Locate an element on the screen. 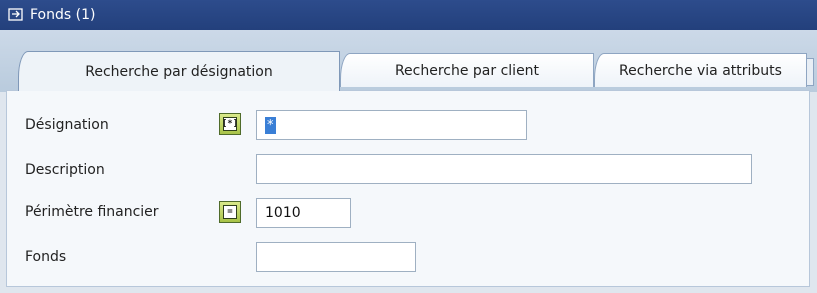  collapse-window-icon is located at coordinates (16, 15).